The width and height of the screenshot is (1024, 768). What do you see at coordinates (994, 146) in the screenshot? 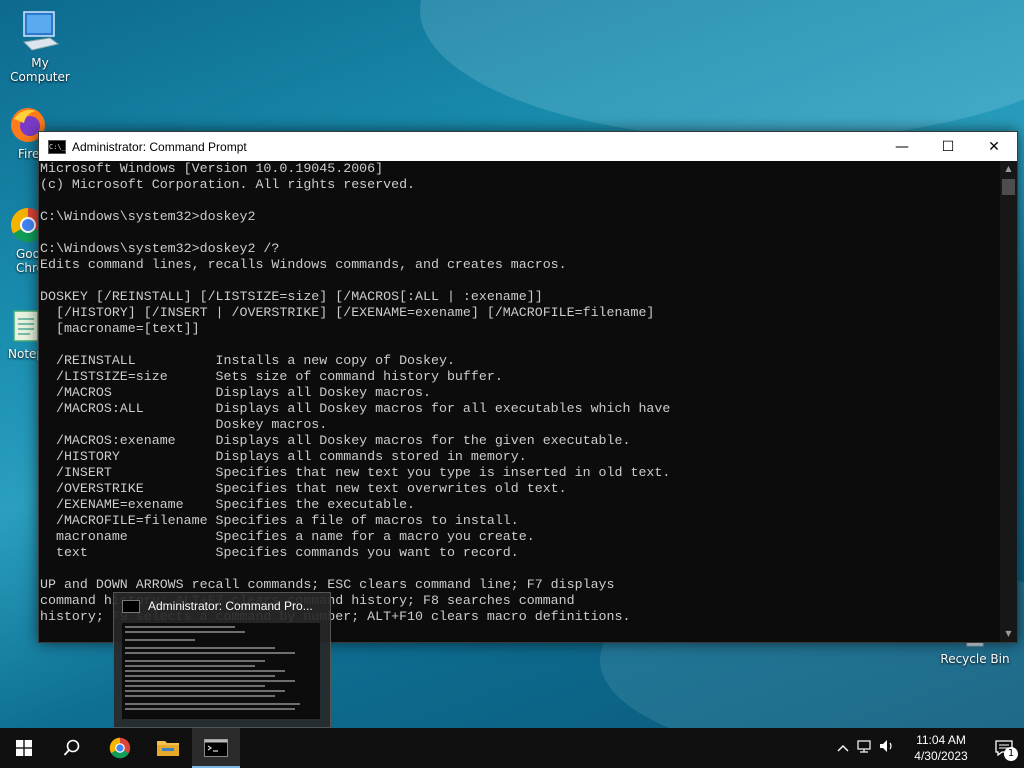
I see `close-button: ✕` at bounding box center [994, 146].